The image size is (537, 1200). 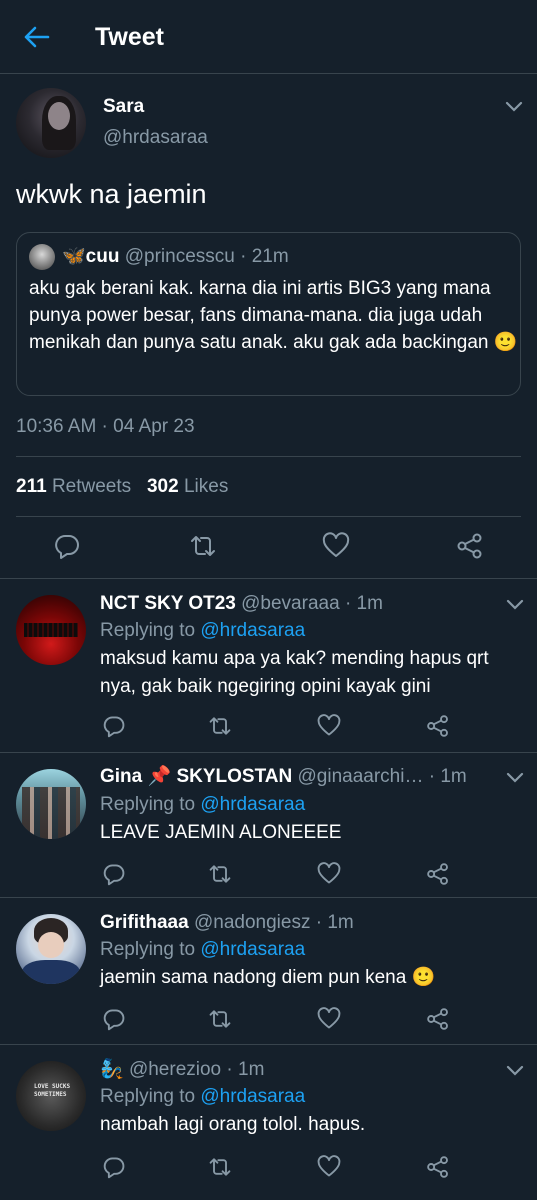 I want to click on reply-header: Grifithaaa @nadongiesz · 1m, so click(x=227, y=923).